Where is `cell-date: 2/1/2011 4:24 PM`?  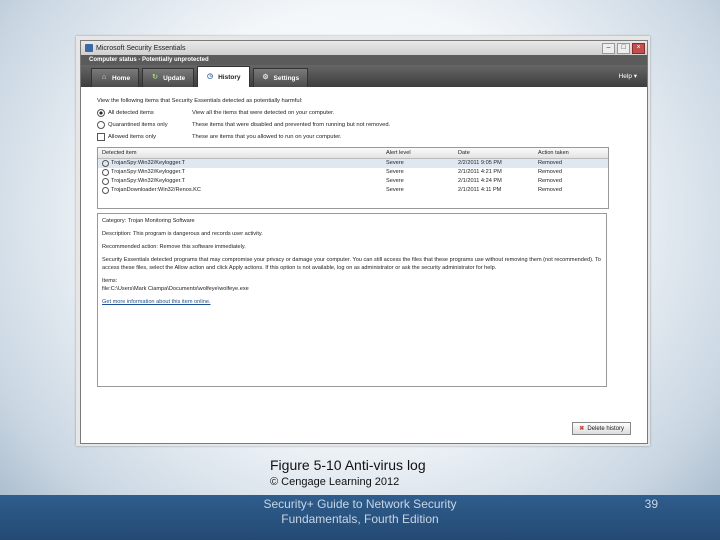
cell-date: 2/1/2011 4:24 PM is located at coordinates (480, 181).